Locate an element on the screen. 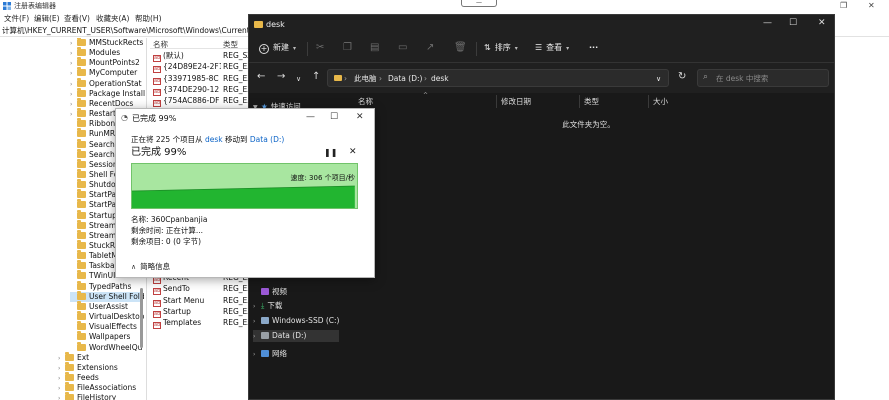 The image size is (889, 400). restore-icon: ❐ is located at coordinates (843, 5).